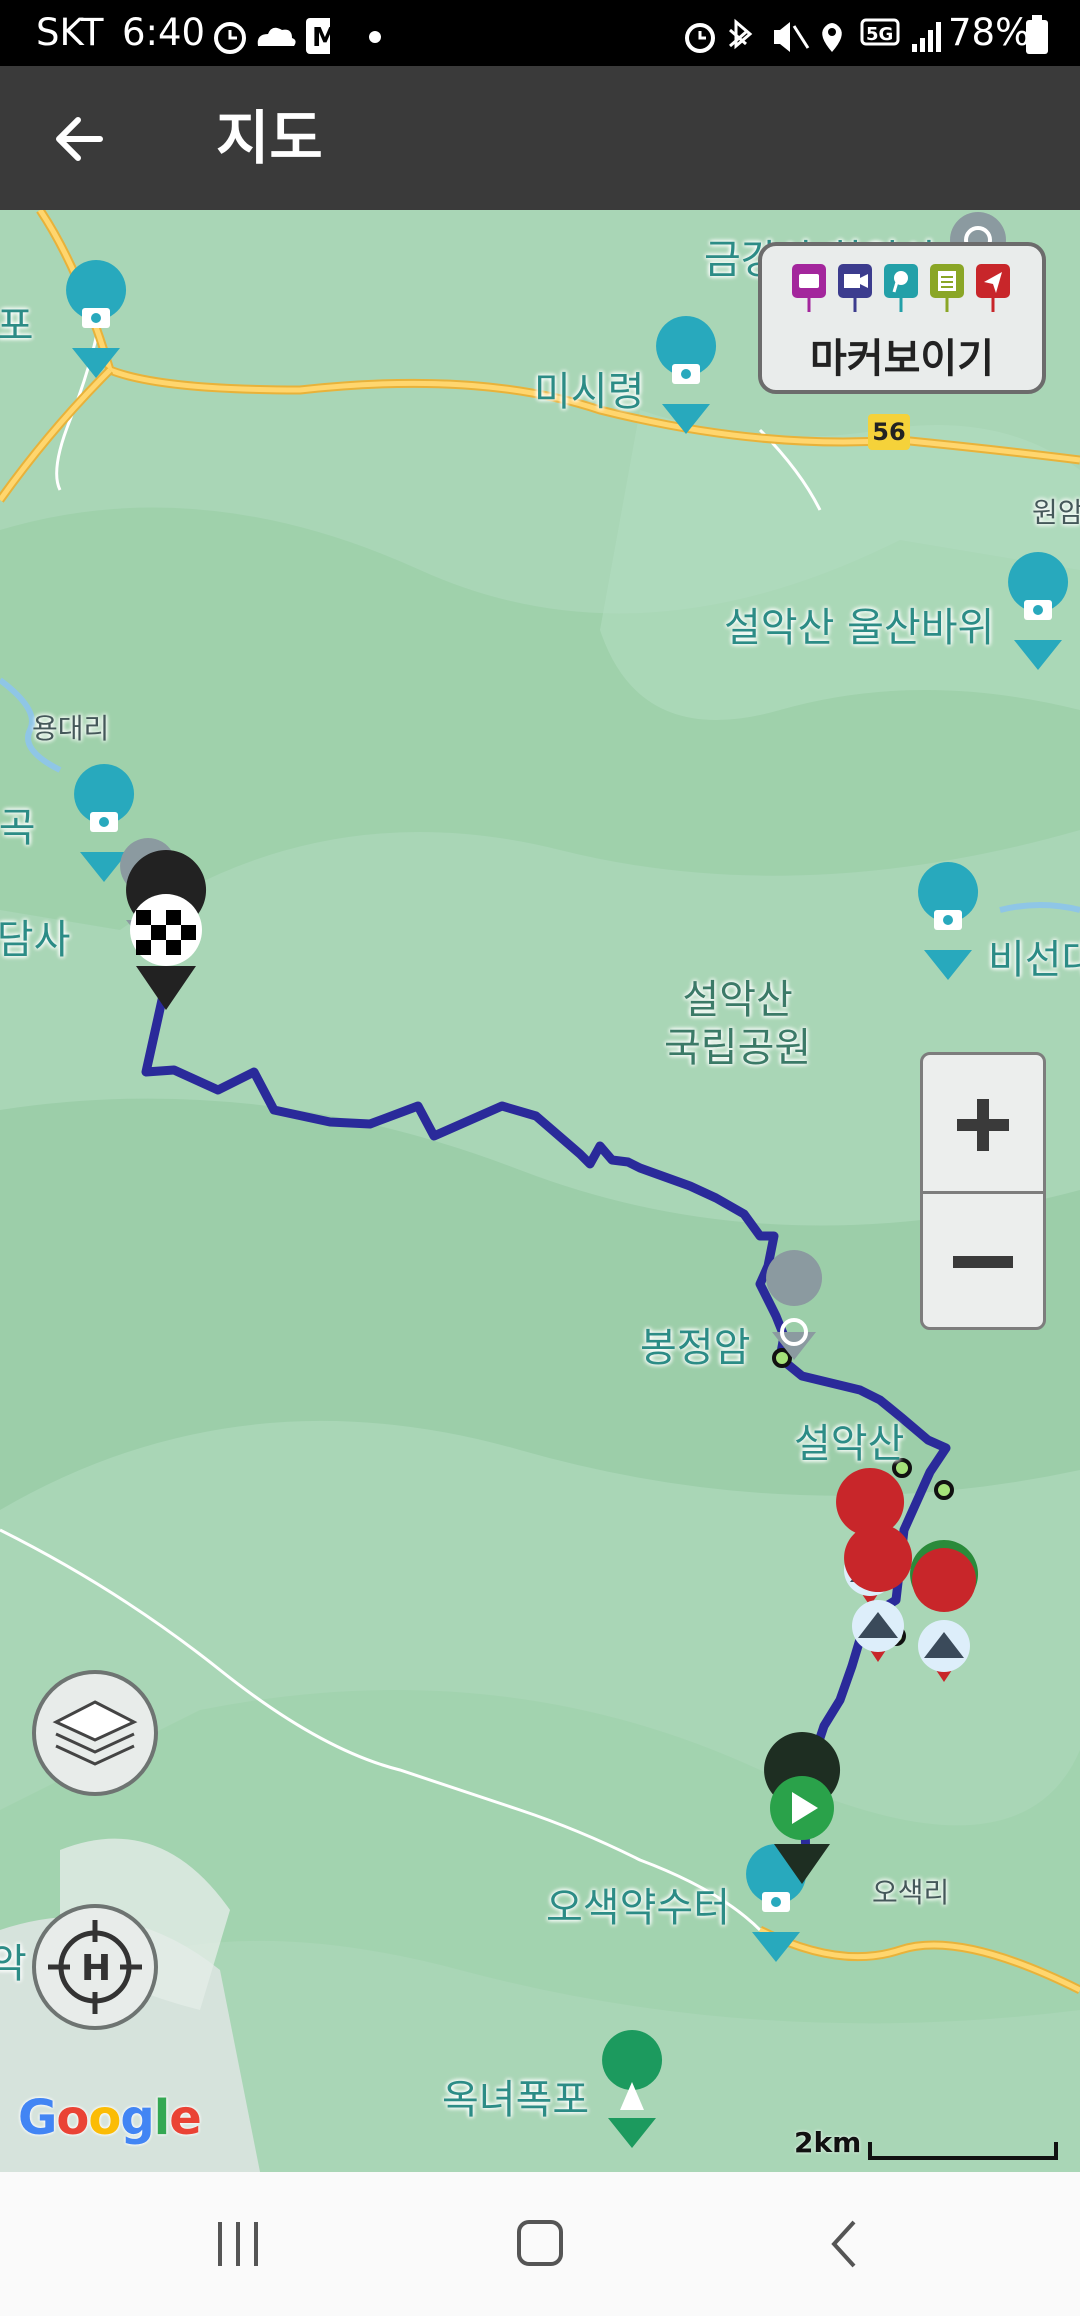 Image resolution: width=1080 pixels, height=2316 pixels. I want to click on svg-text: 5G, so click(879, 34).